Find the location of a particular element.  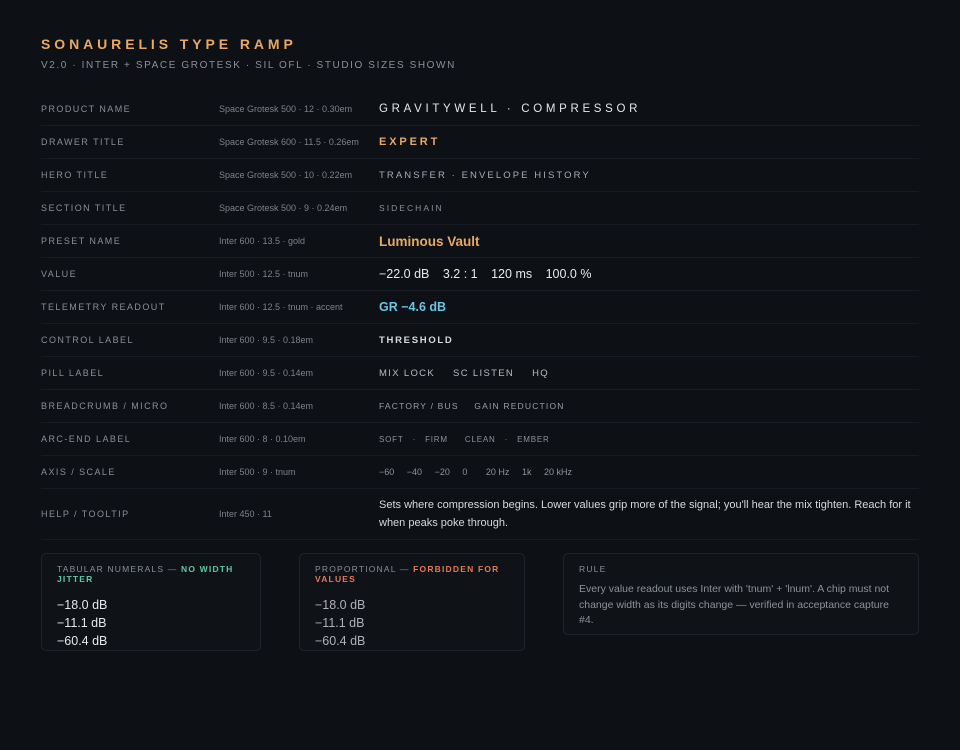

pill-label-samples: MIX LOCK SC LISTEN HQ is located at coordinates (649, 373).